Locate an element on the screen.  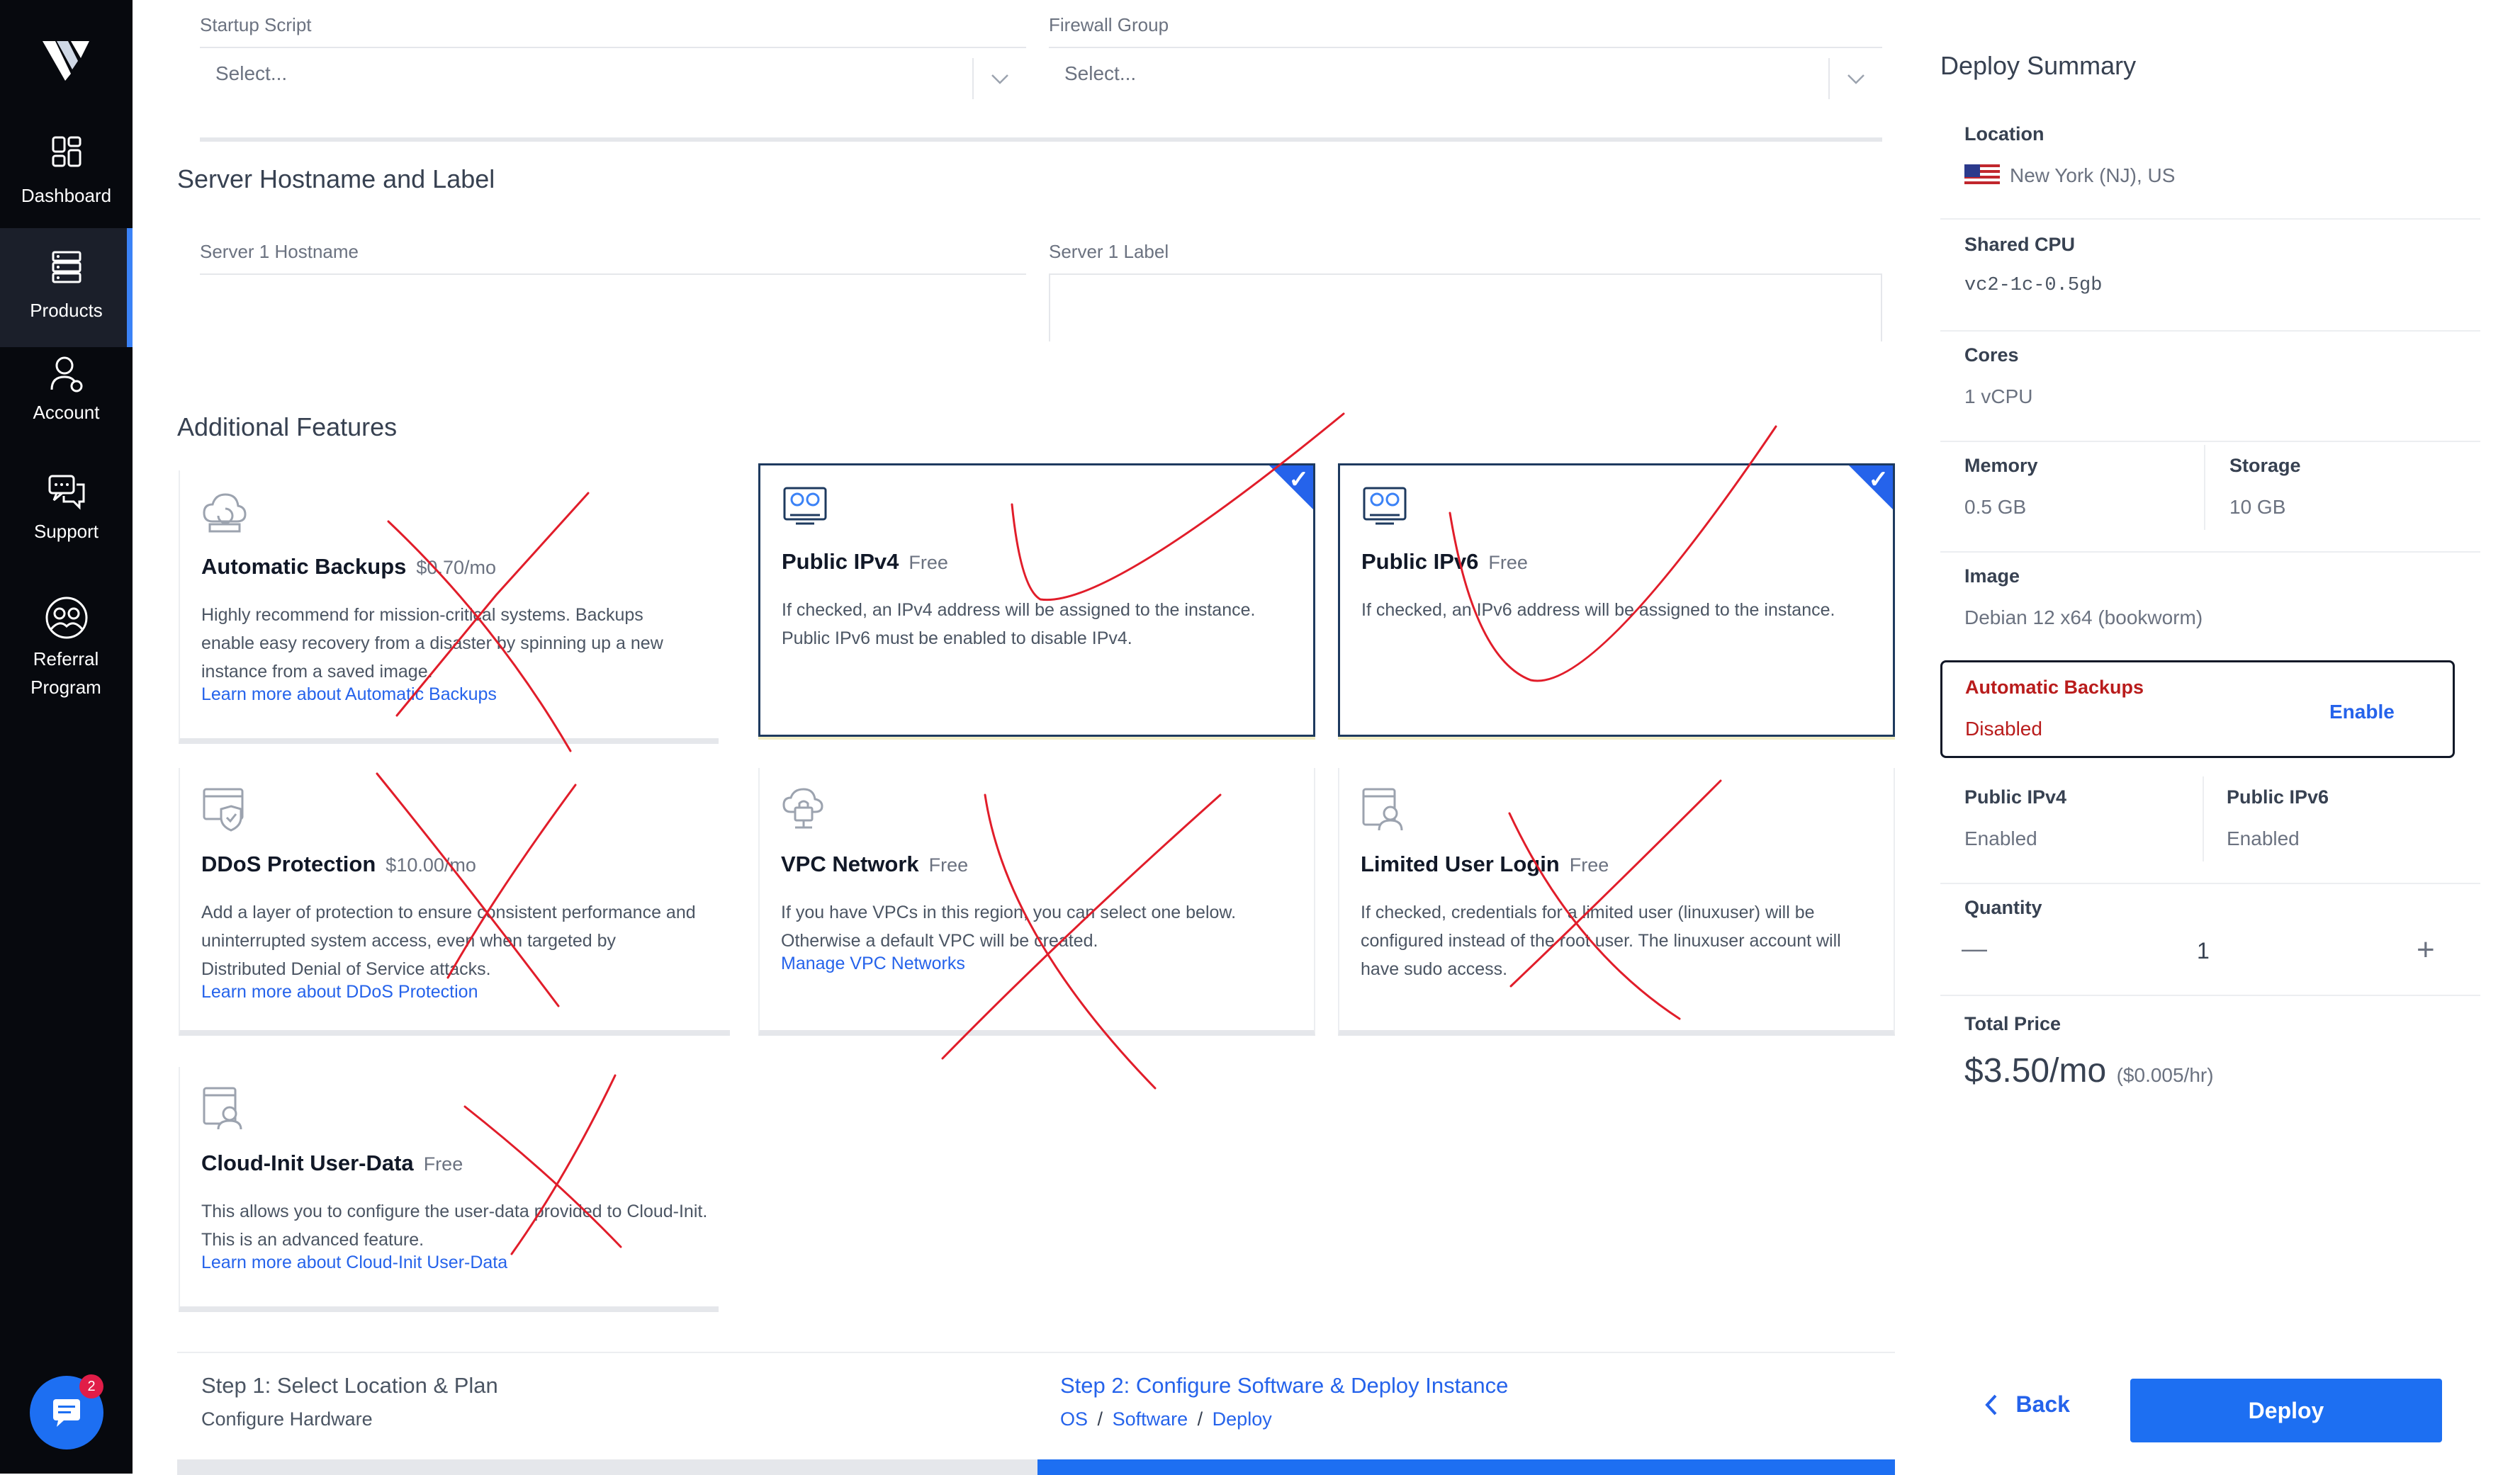
back-button: Back is located at coordinates (2026, 1411).